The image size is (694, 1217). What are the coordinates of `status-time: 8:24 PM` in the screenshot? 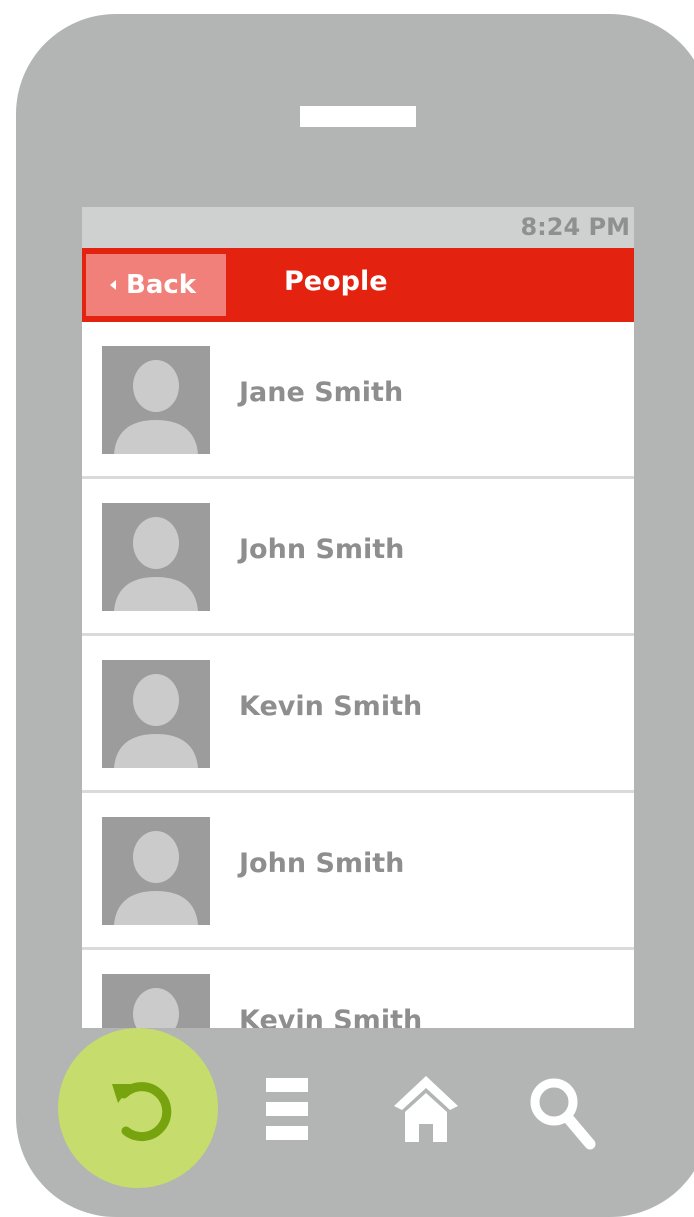 It's located at (575, 227).